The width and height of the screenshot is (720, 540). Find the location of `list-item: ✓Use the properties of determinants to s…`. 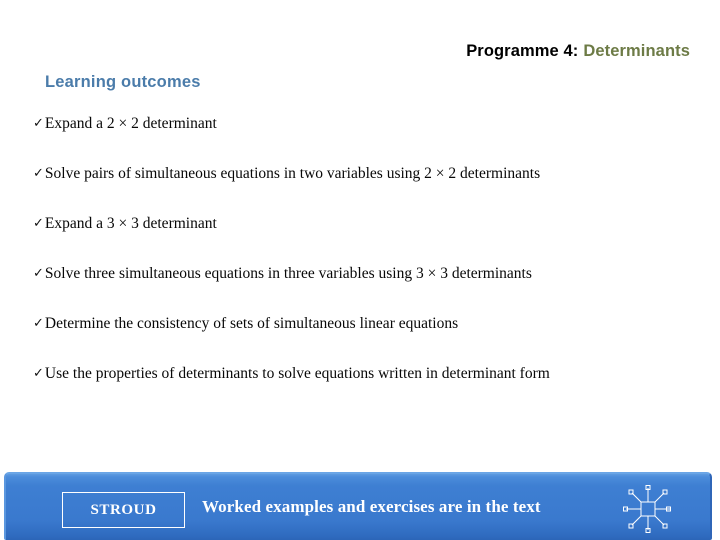

list-item: ✓Use the properties of determinants to s… is located at coordinates (363, 389).